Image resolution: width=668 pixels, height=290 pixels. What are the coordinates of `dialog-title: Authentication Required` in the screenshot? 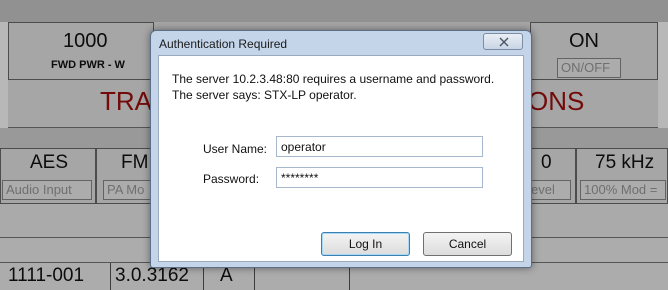 It's located at (223, 44).